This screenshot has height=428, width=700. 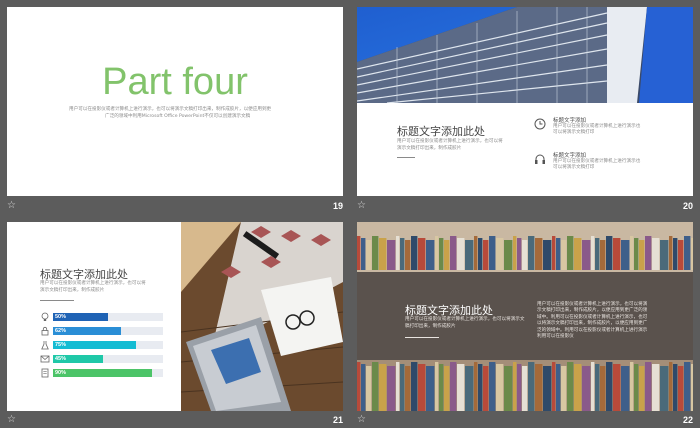 I want to click on lock-icon, so click(x=45, y=331).